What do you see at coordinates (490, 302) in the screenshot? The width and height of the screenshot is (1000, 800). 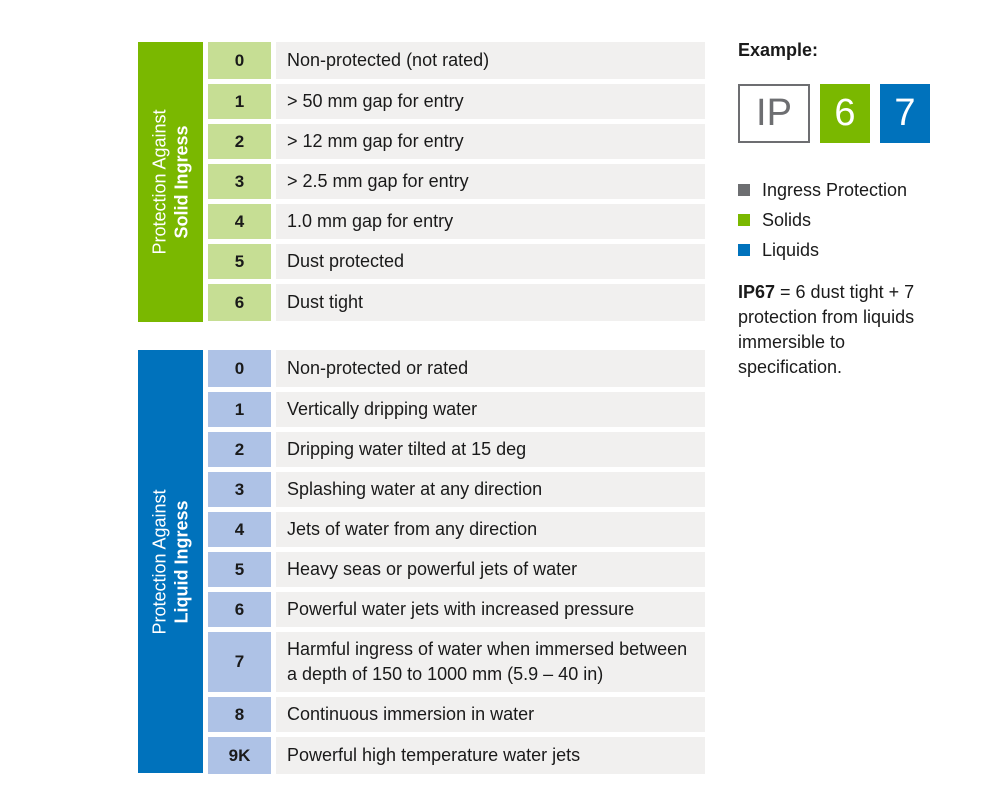 I see `rating-description: Dust tight` at bounding box center [490, 302].